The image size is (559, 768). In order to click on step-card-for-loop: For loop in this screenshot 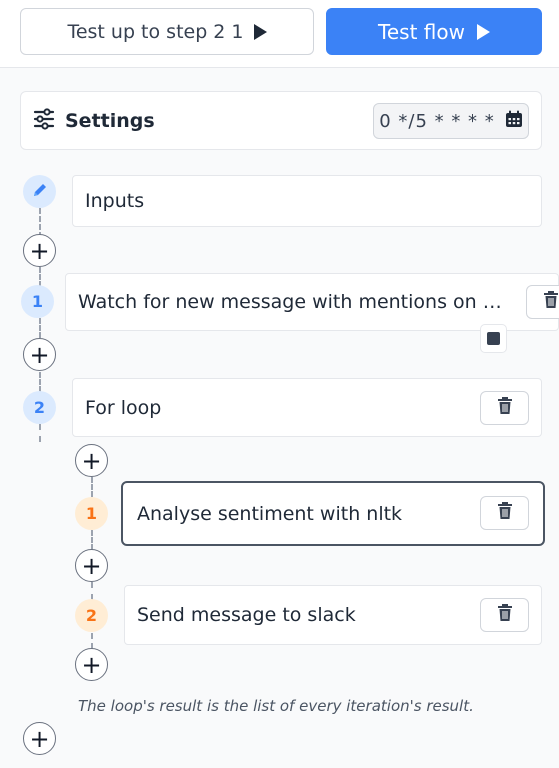, I will do `click(307, 407)`.